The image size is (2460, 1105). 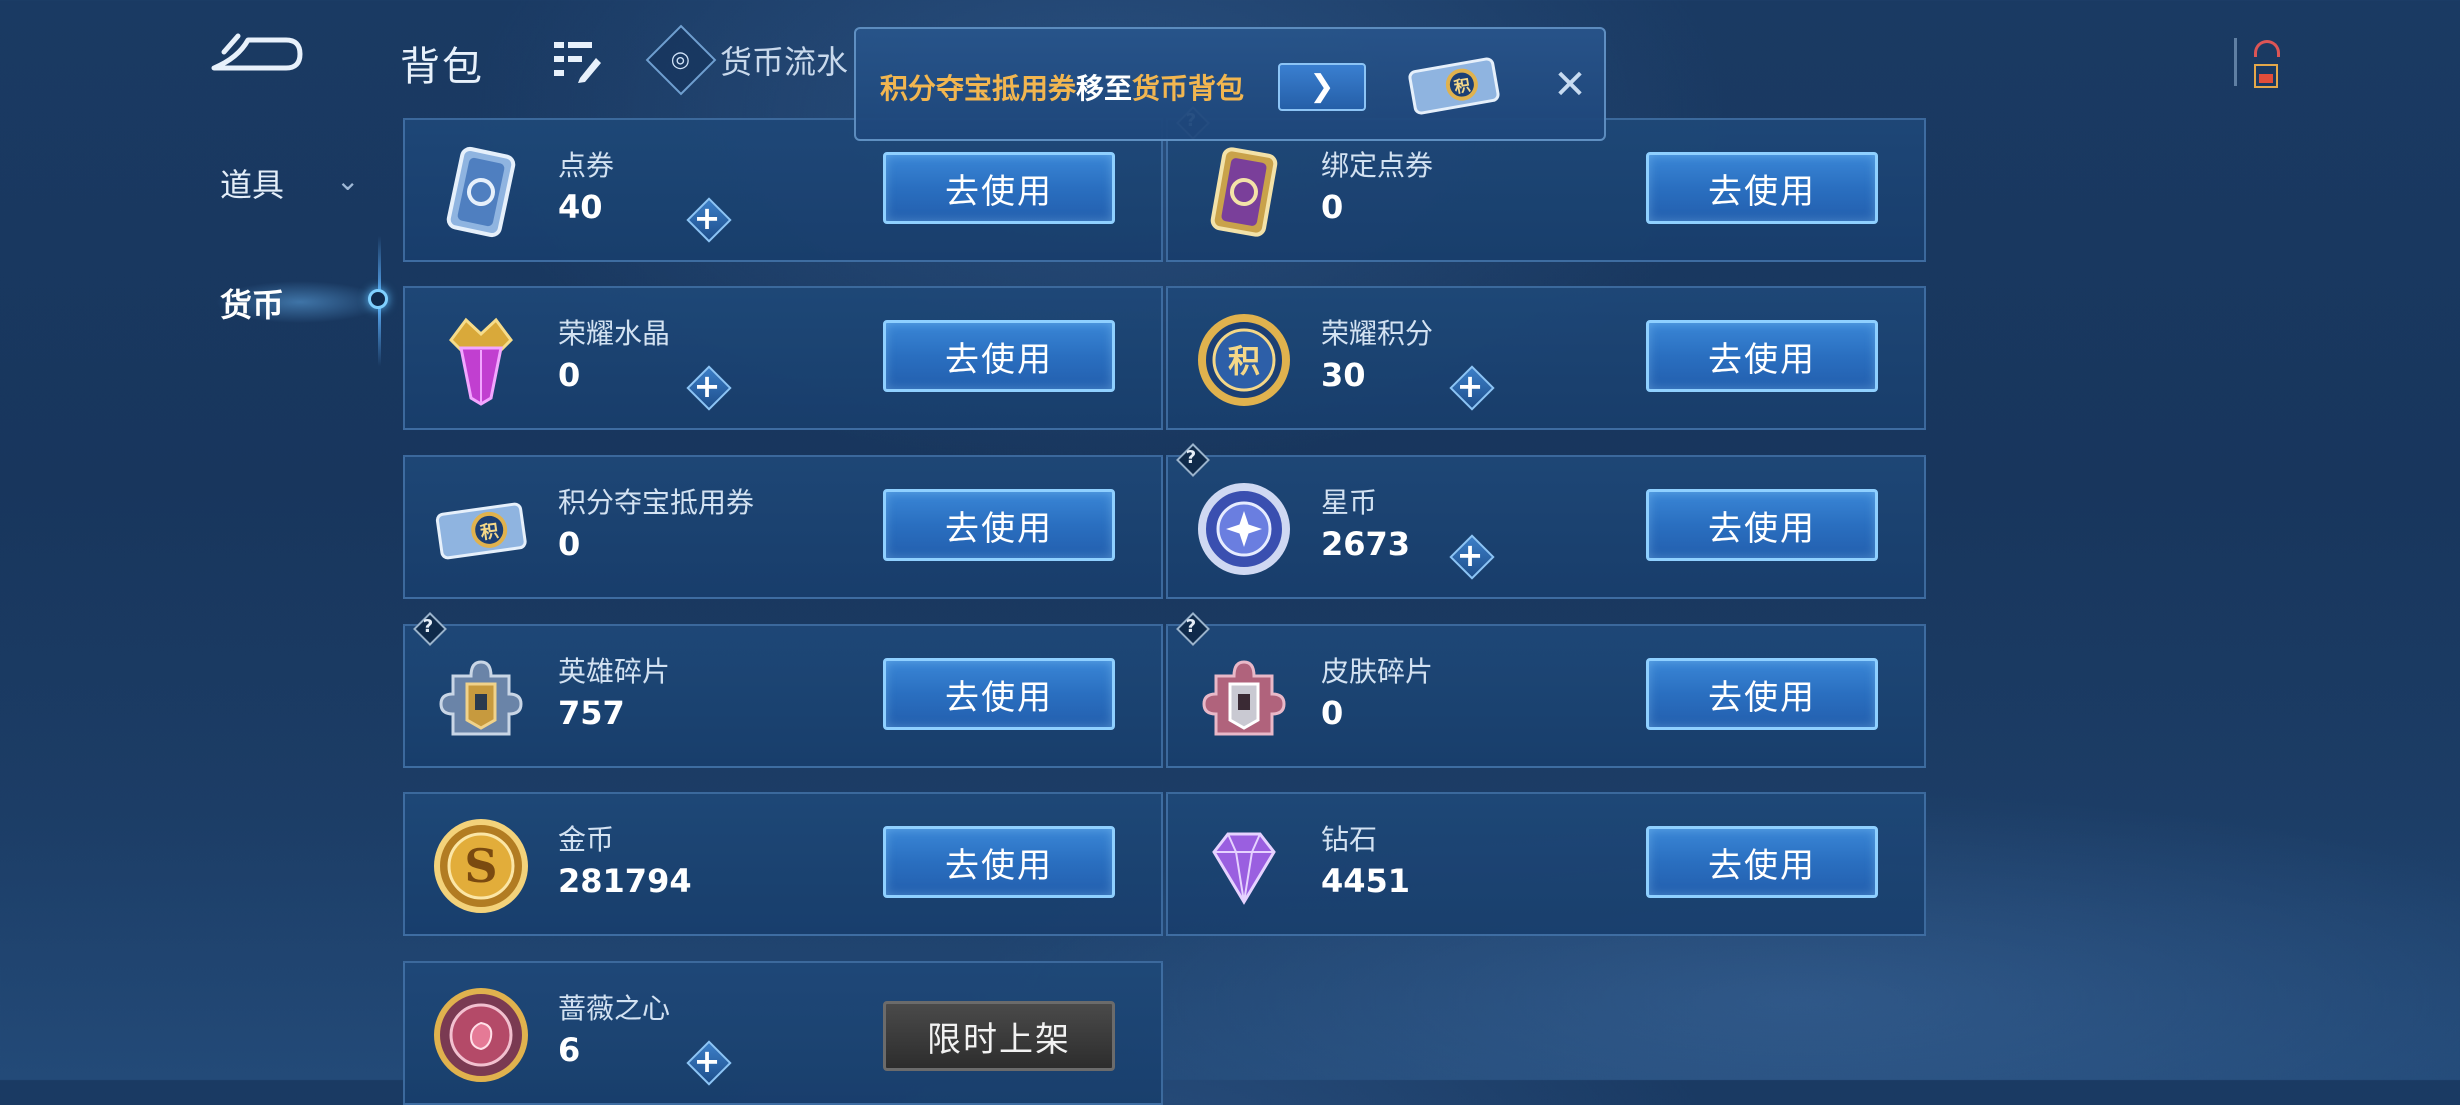 I want to click on currency-card-star-coin: ? 星币 2673 + 去使用, so click(x=1546, y=521).